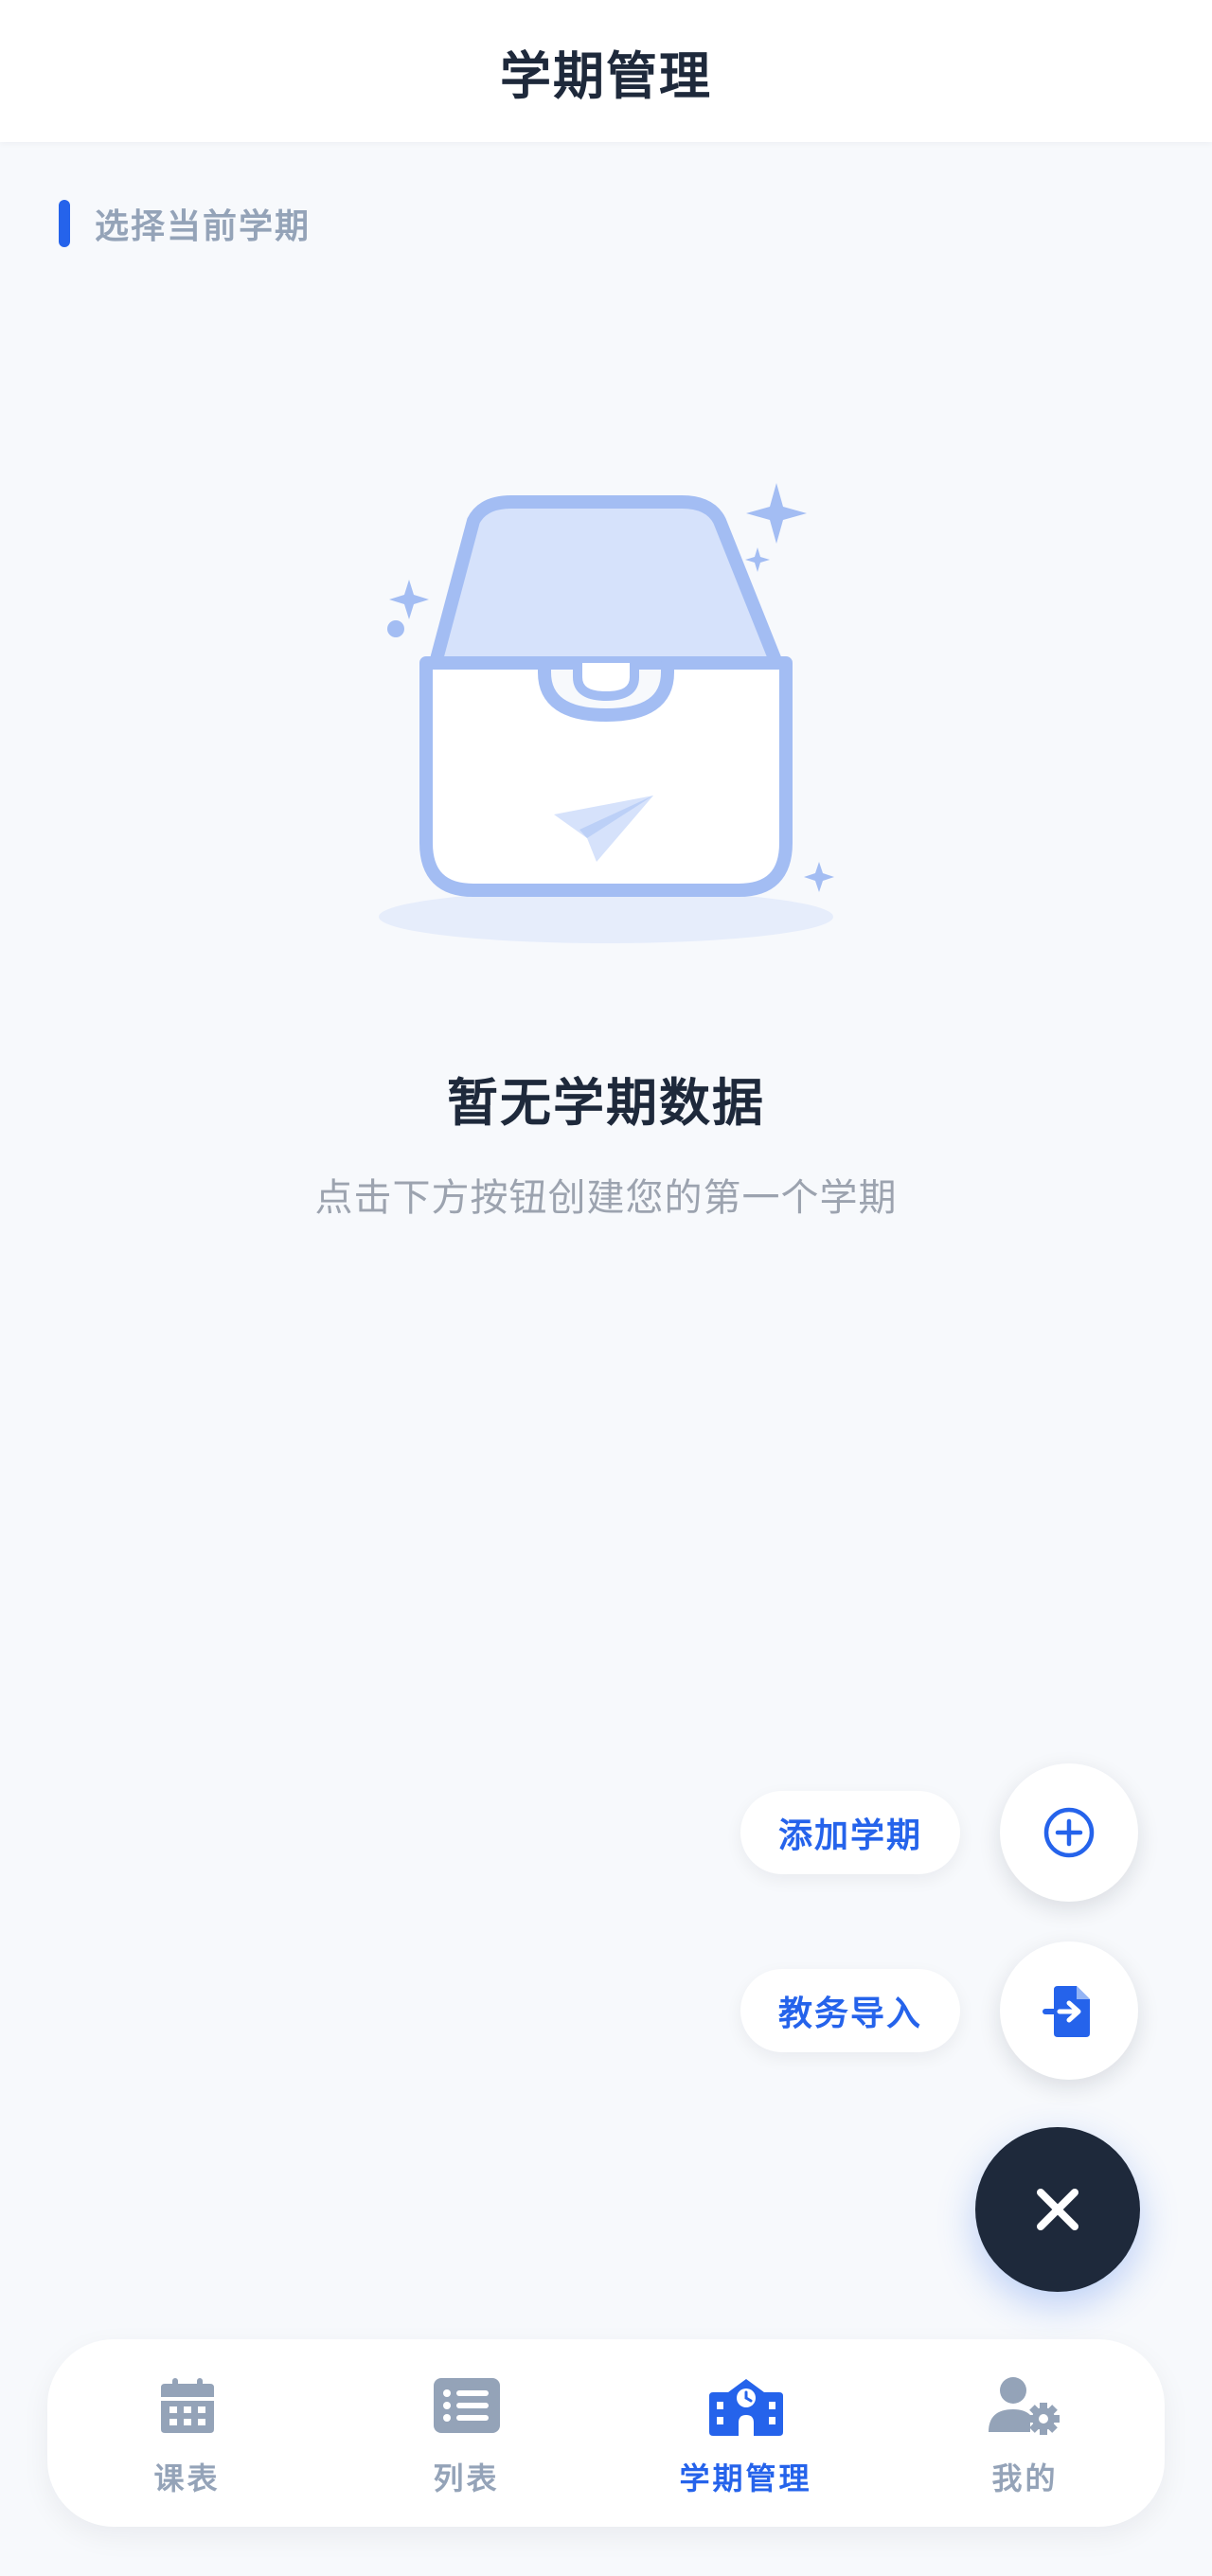 This screenshot has width=1212, height=2576. I want to click on file-import-icon, so click(1066, 2011).